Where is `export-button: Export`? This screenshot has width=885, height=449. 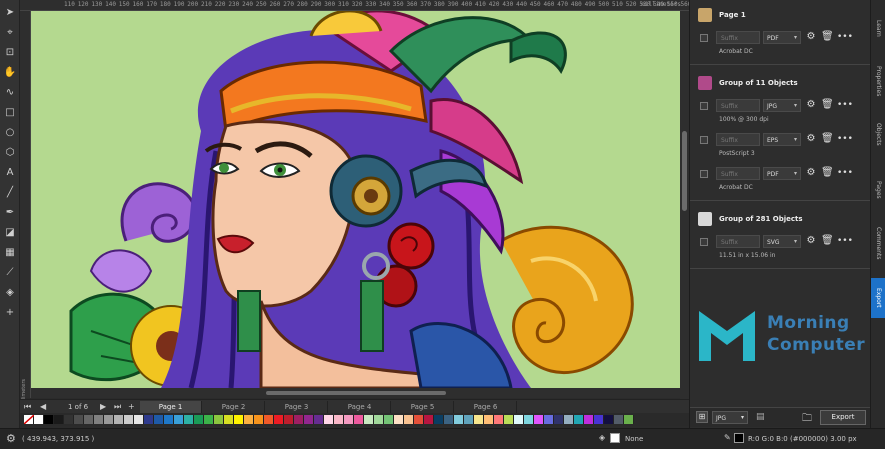
export-button: Export is located at coordinates (843, 417).